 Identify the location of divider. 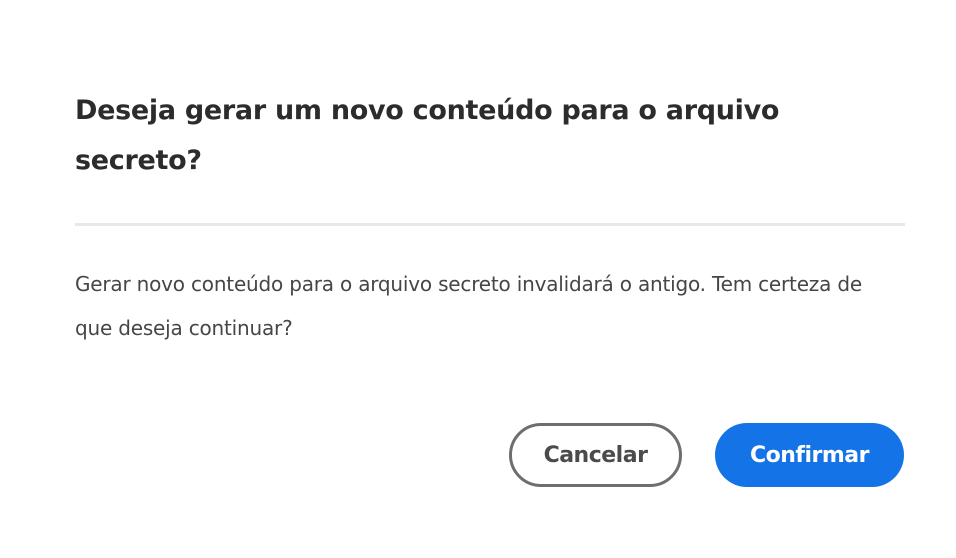
(490, 224).